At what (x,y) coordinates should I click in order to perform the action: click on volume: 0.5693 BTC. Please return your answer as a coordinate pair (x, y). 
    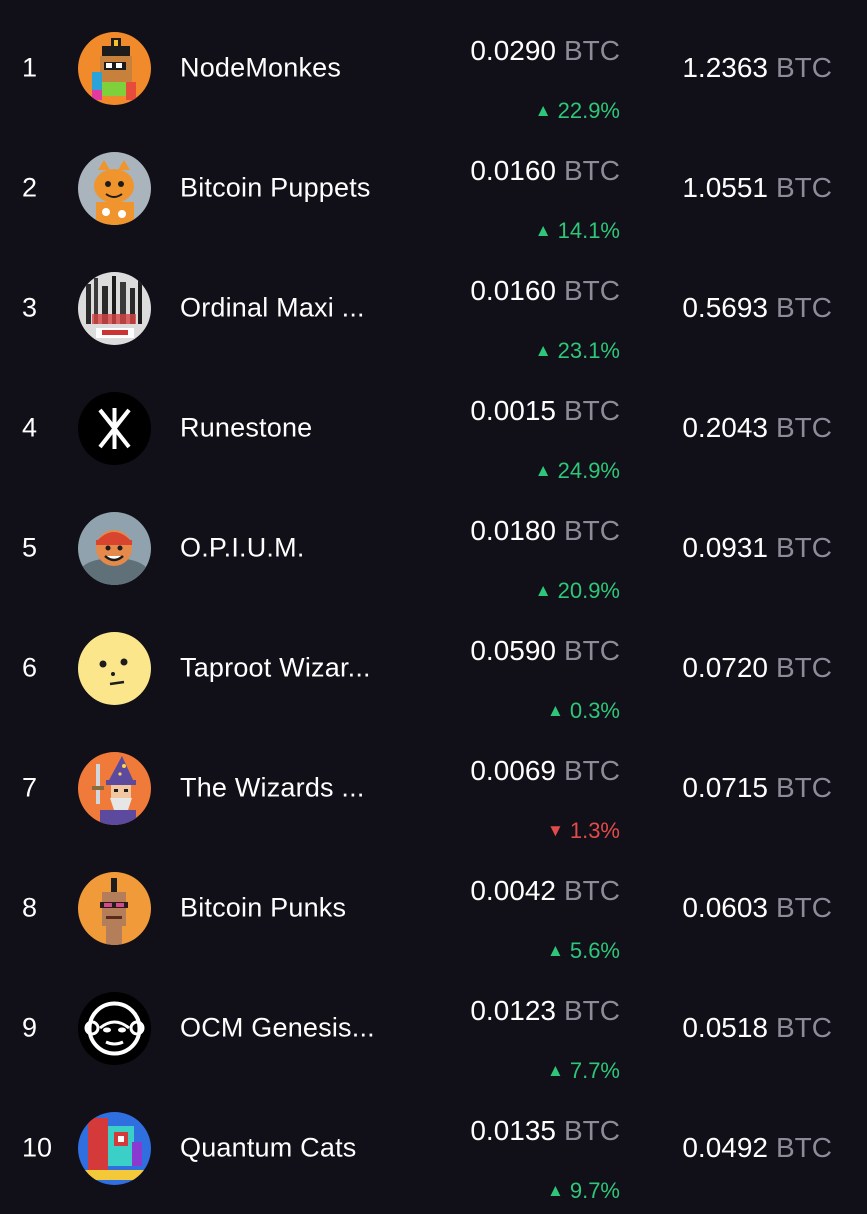
    Looking at the image, I should click on (757, 307).